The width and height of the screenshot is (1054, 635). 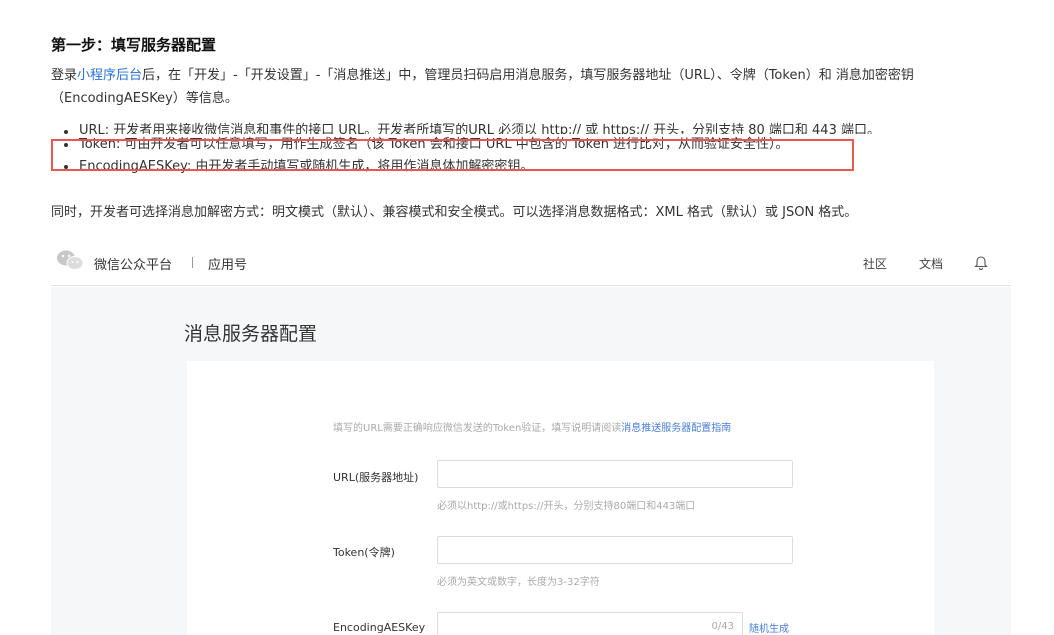 I want to click on aeskey-input: 0/43, so click(x=590, y=623).